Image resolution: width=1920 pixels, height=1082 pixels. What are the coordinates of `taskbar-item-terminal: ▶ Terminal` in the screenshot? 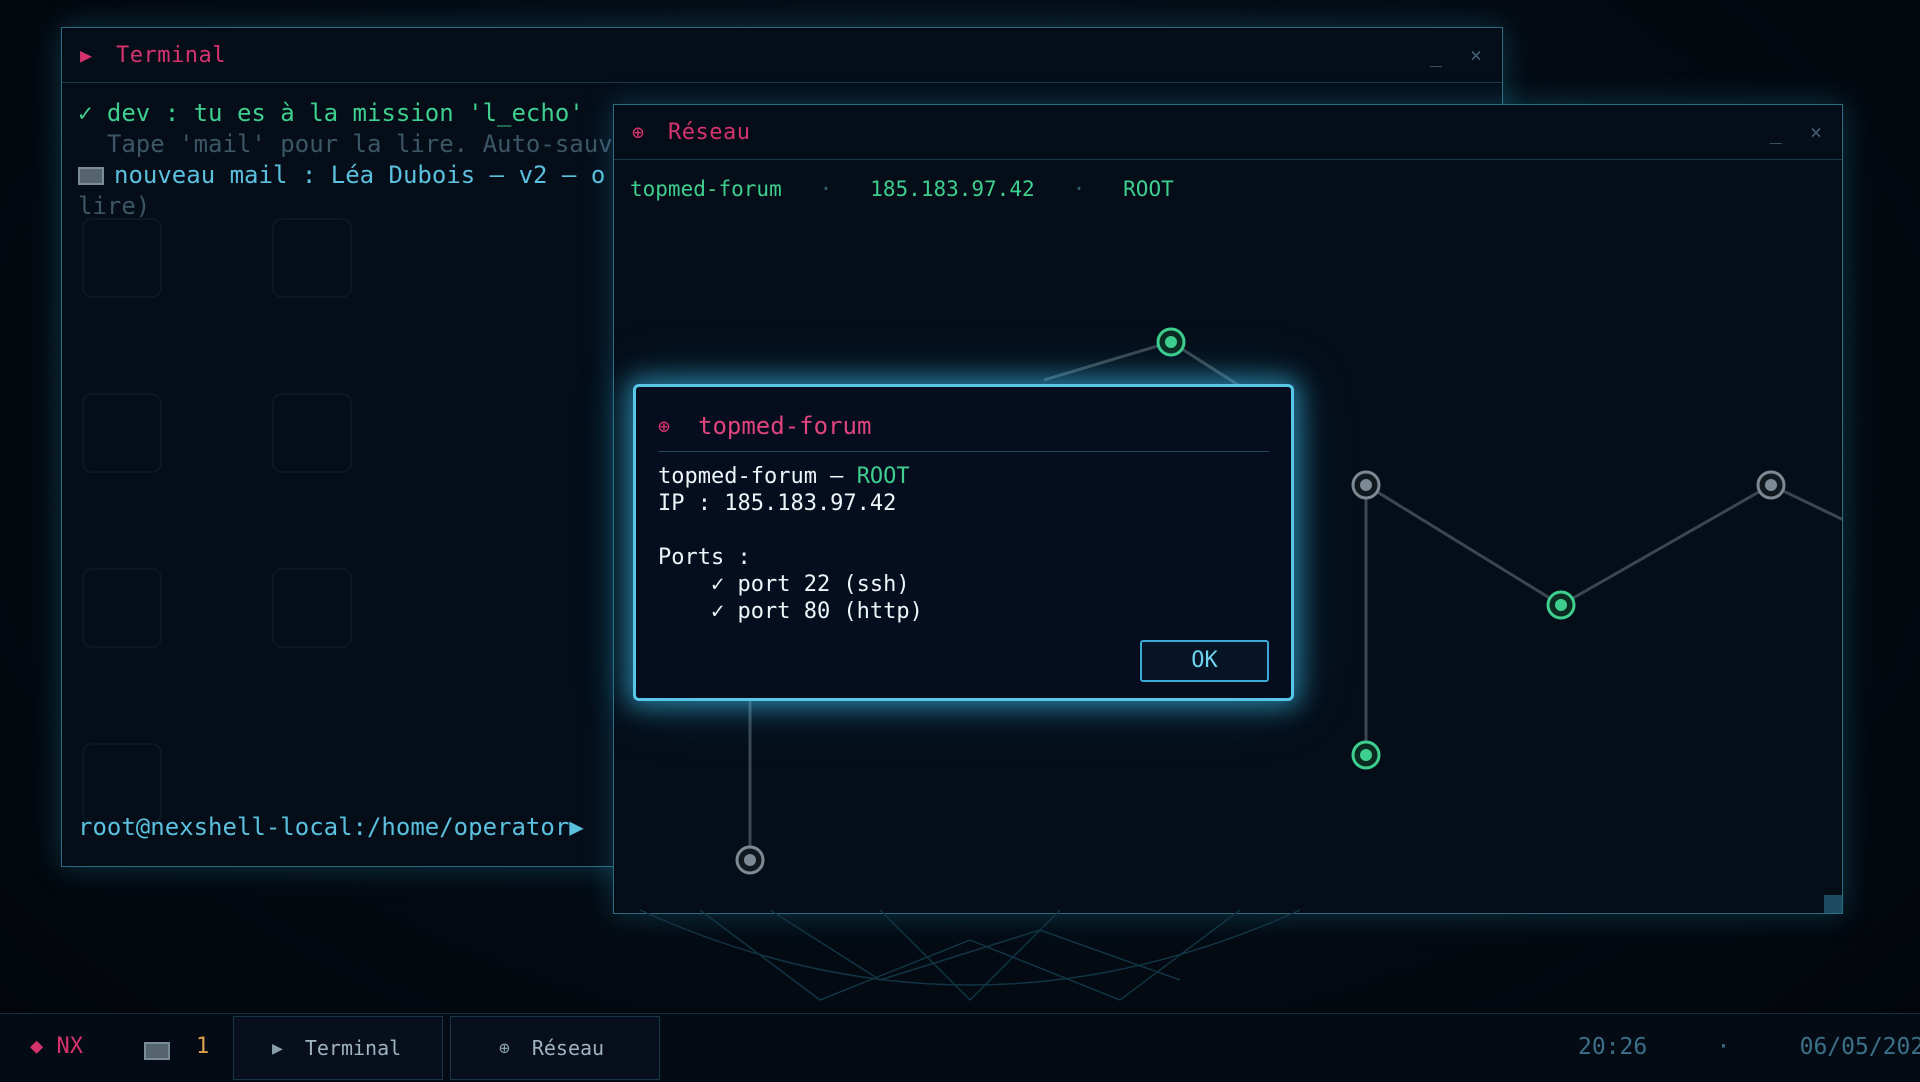 It's located at (338, 1048).